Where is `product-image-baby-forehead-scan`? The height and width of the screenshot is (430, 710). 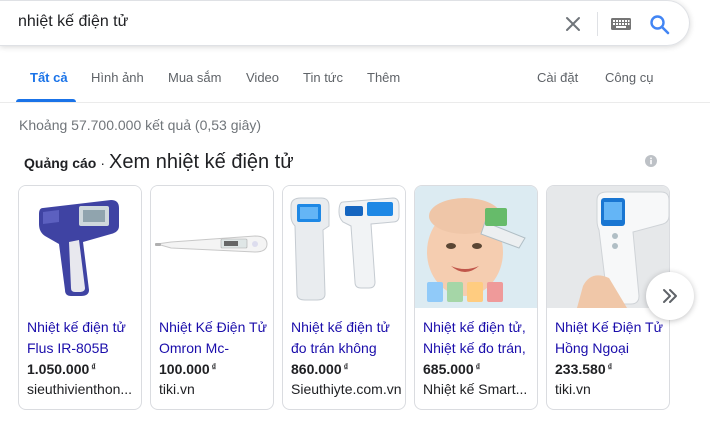 product-image-baby-forehead-scan is located at coordinates (476, 247).